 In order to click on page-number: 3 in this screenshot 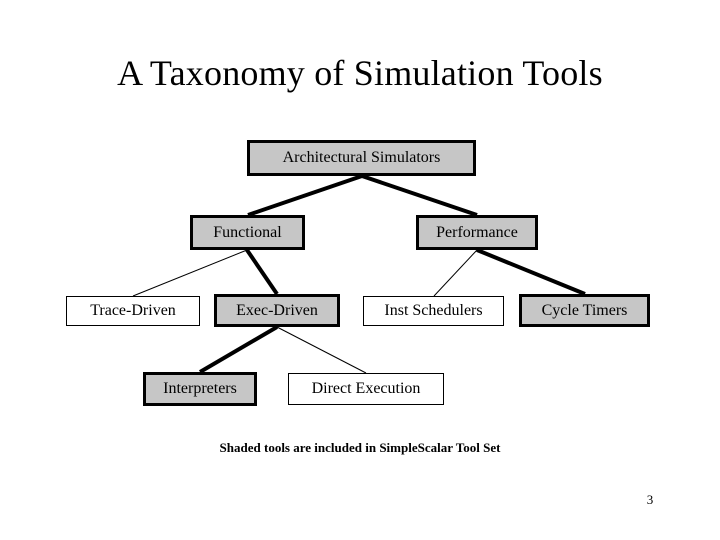, I will do `click(650, 499)`.